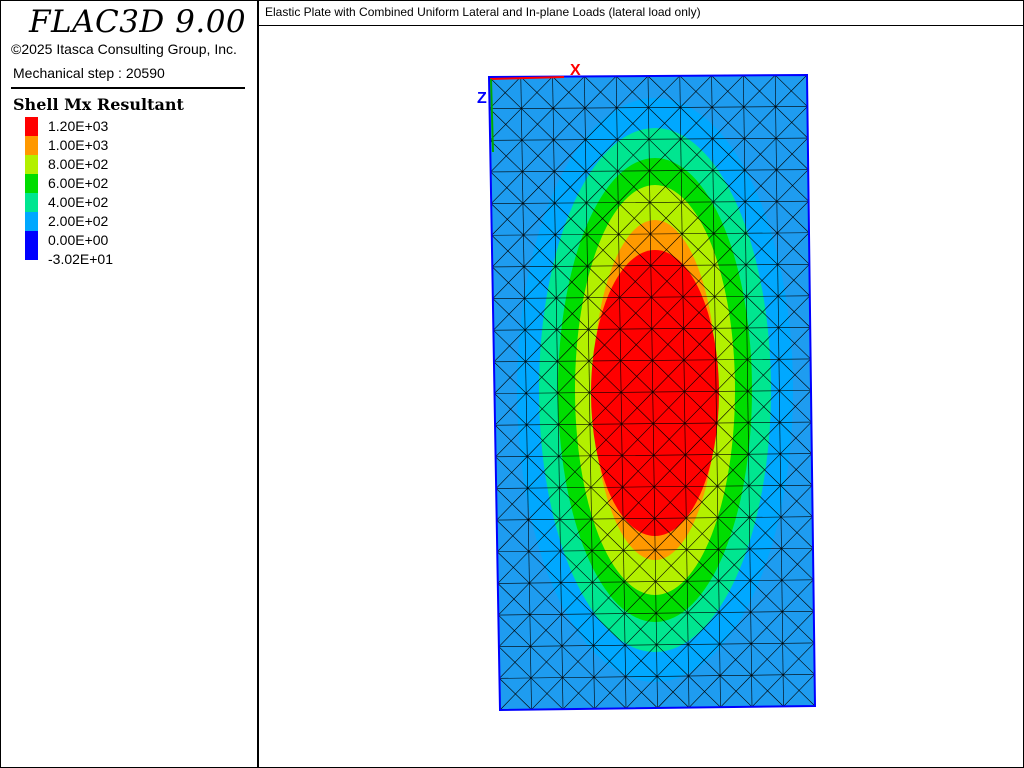 Image resolution: width=1024 pixels, height=768 pixels. What do you see at coordinates (78, 202) in the screenshot?
I see `legend-label: 4.00E+02` at bounding box center [78, 202].